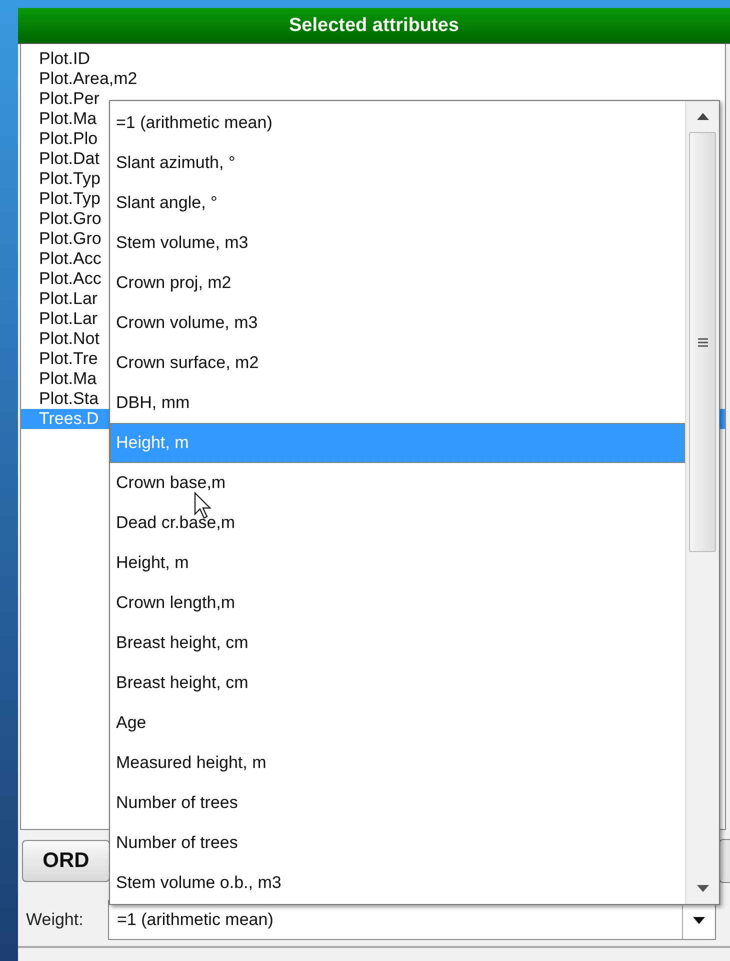 This screenshot has height=961, width=730. What do you see at coordinates (55, 920) in the screenshot?
I see `weight-label: Weight:` at bounding box center [55, 920].